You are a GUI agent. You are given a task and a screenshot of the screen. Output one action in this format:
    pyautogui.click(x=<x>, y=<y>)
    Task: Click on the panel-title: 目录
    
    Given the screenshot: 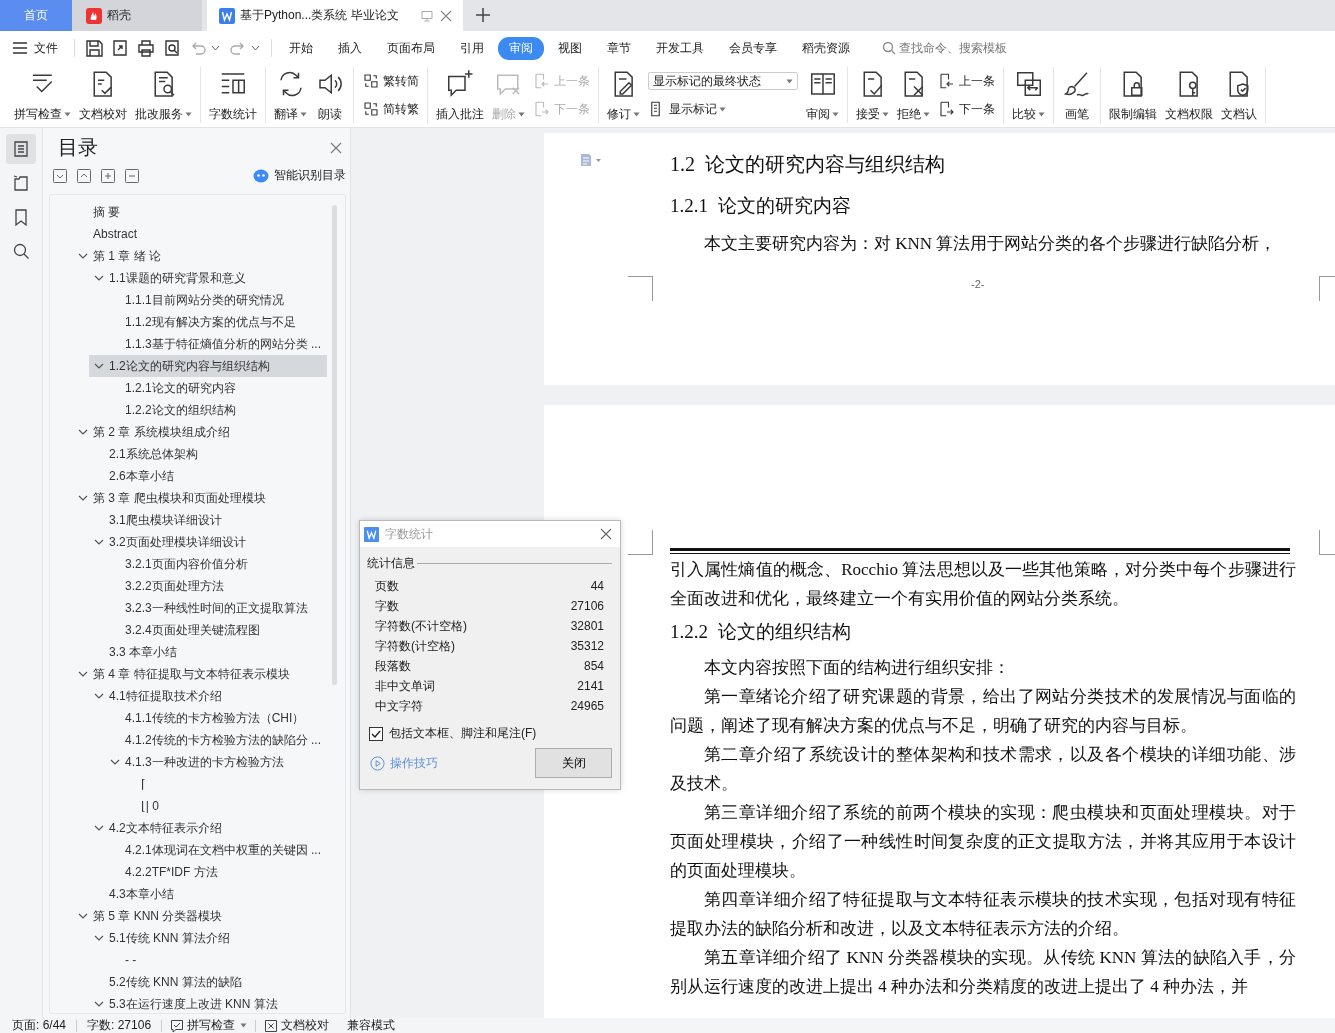 What is the action you would take?
    pyautogui.click(x=78, y=147)
    